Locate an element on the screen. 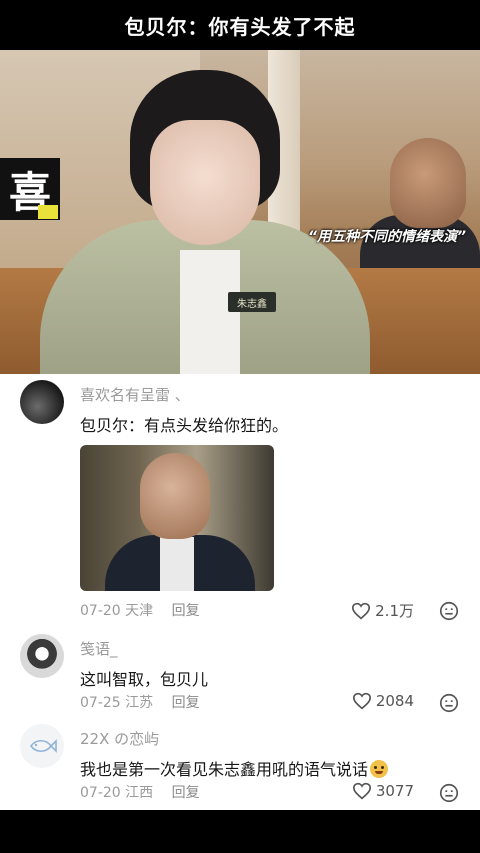 Image resolution: width=480 pixels, height=853 pixels. background-person-head is located at coordinates (428, 183).